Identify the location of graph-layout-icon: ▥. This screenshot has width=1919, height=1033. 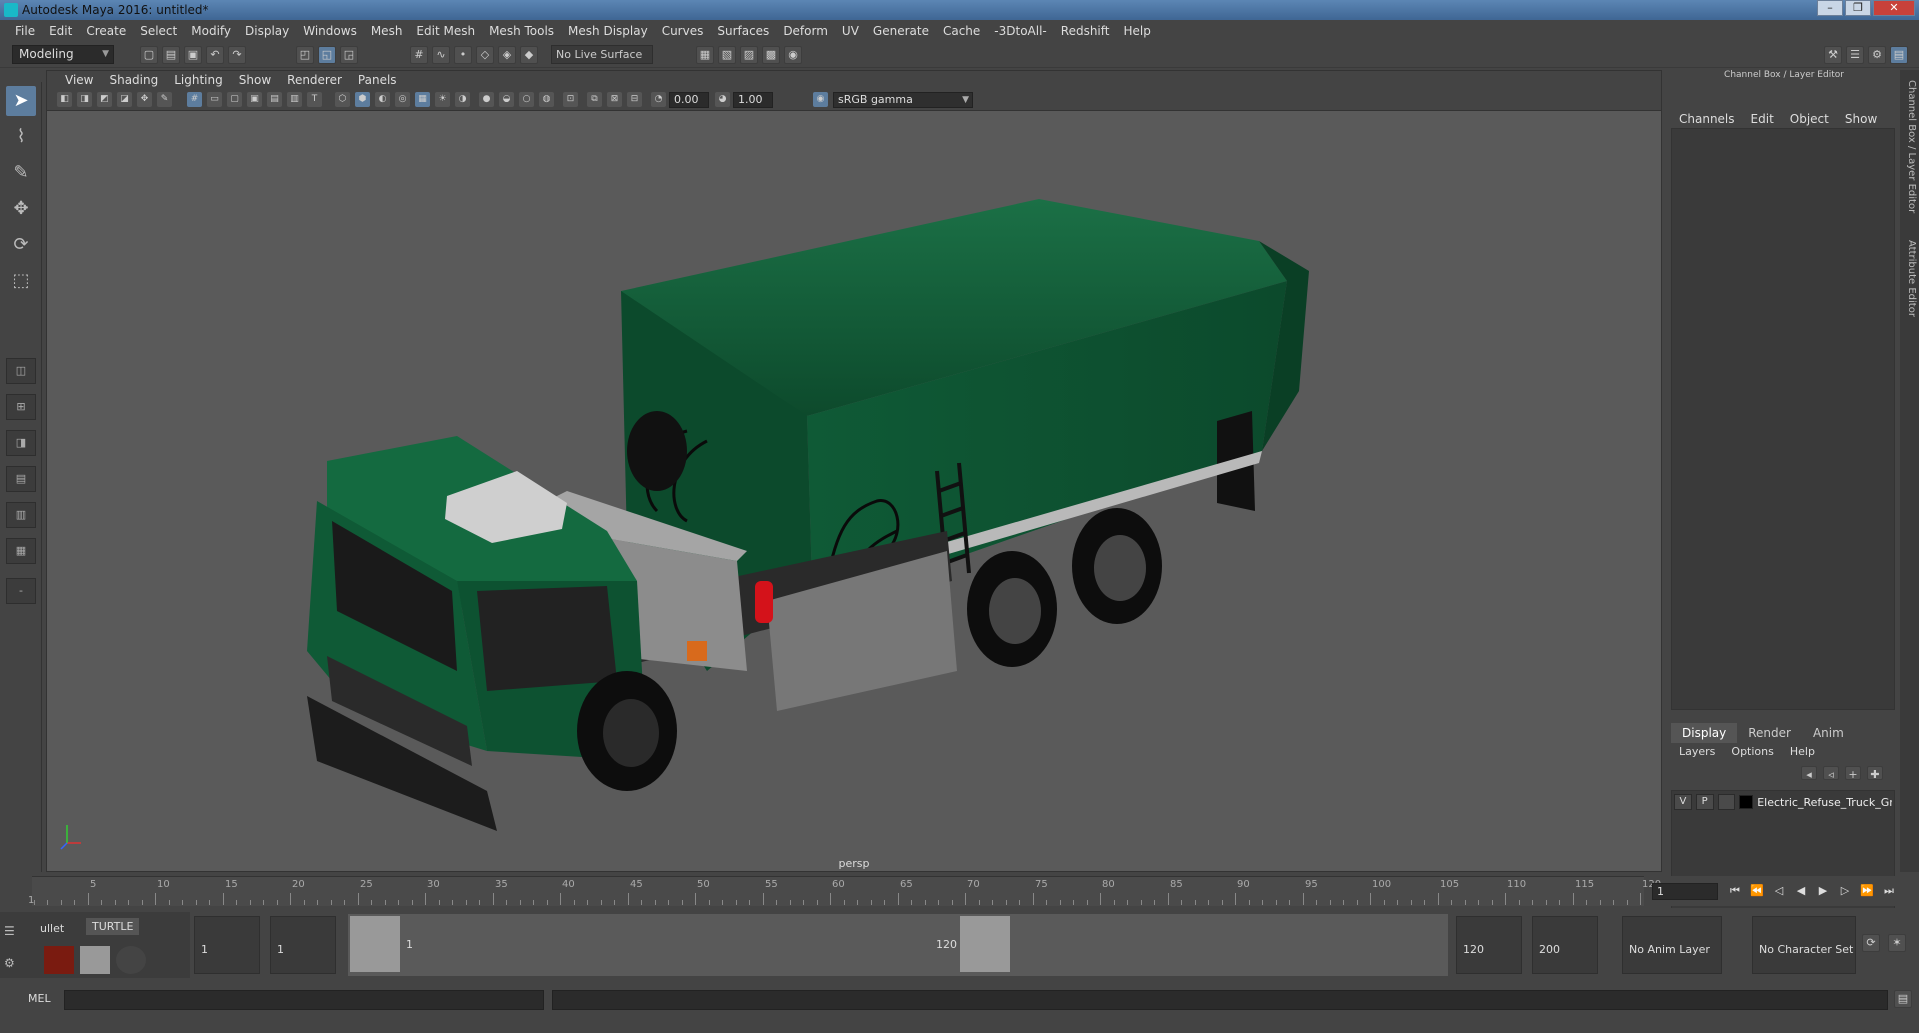
(21, 515).